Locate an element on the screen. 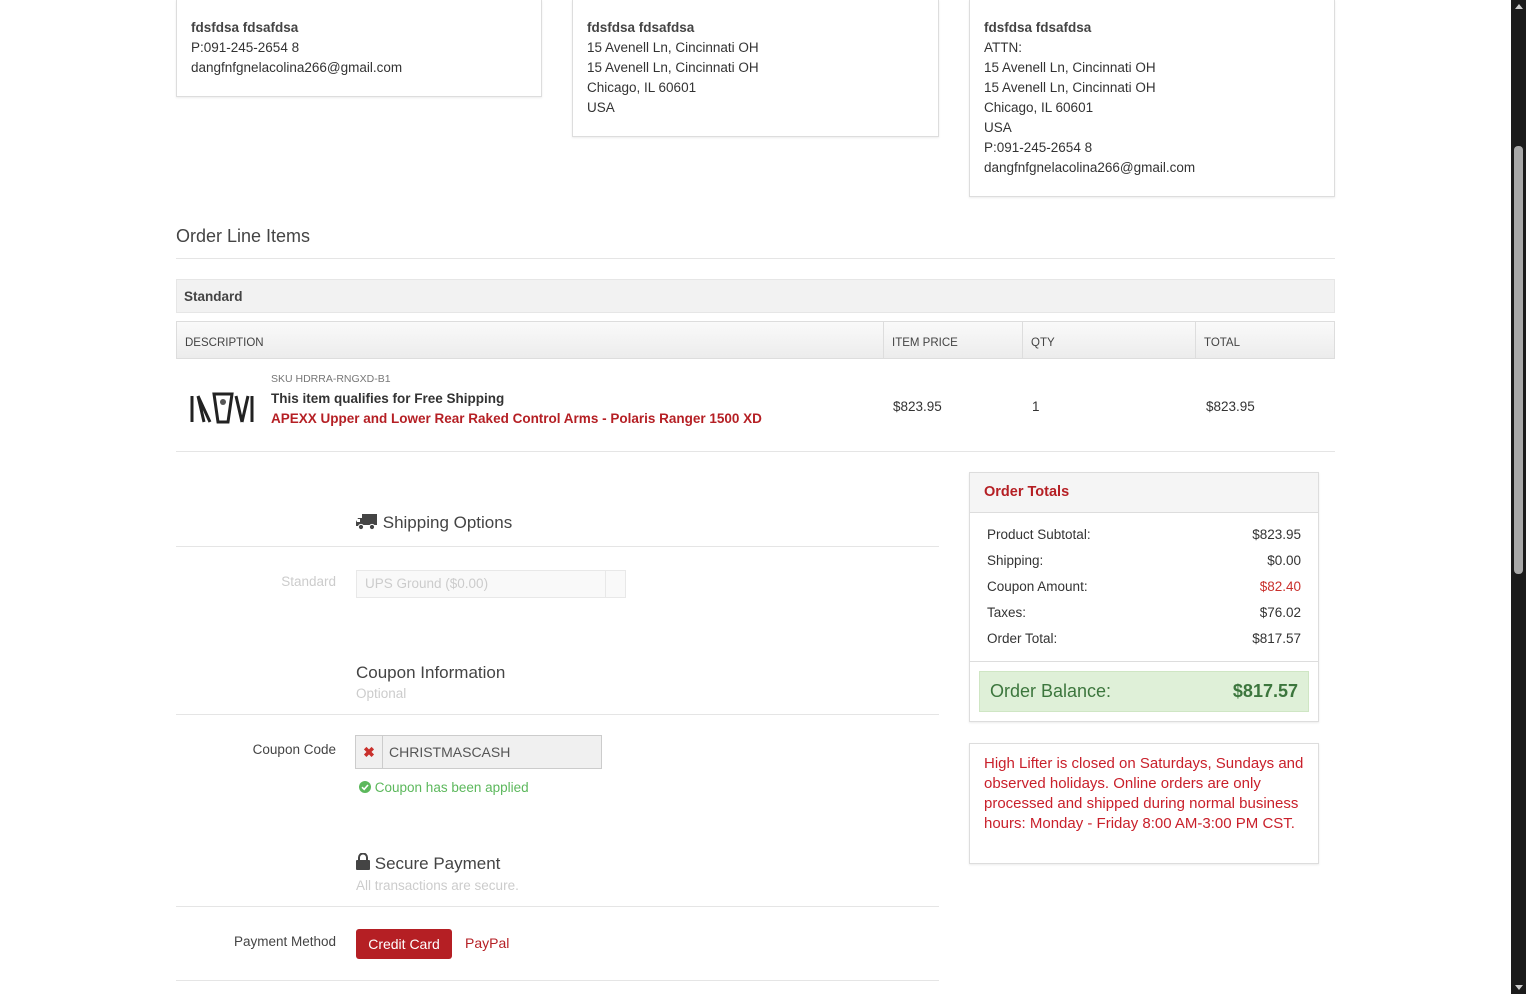 Image resolution: width=1526 pixels, height=994 pixels. column-total: TOTAL is located at coordinates (1222, 343).